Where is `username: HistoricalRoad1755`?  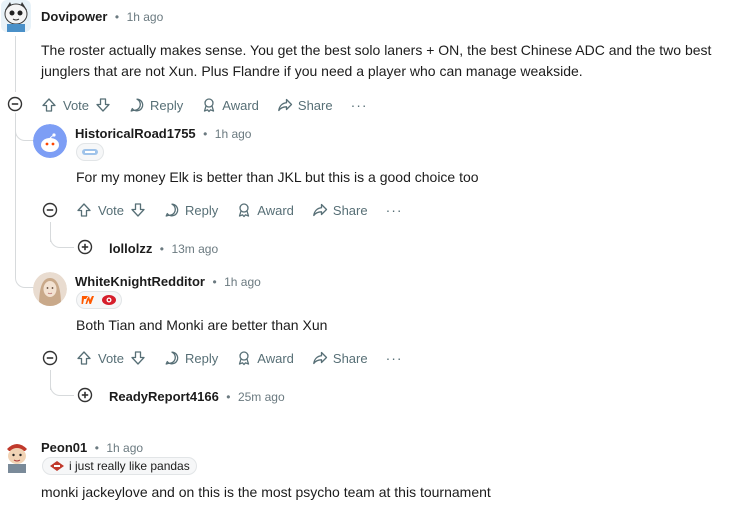
username: HistoricalRoad1755 is located at coordinates (135, 133).